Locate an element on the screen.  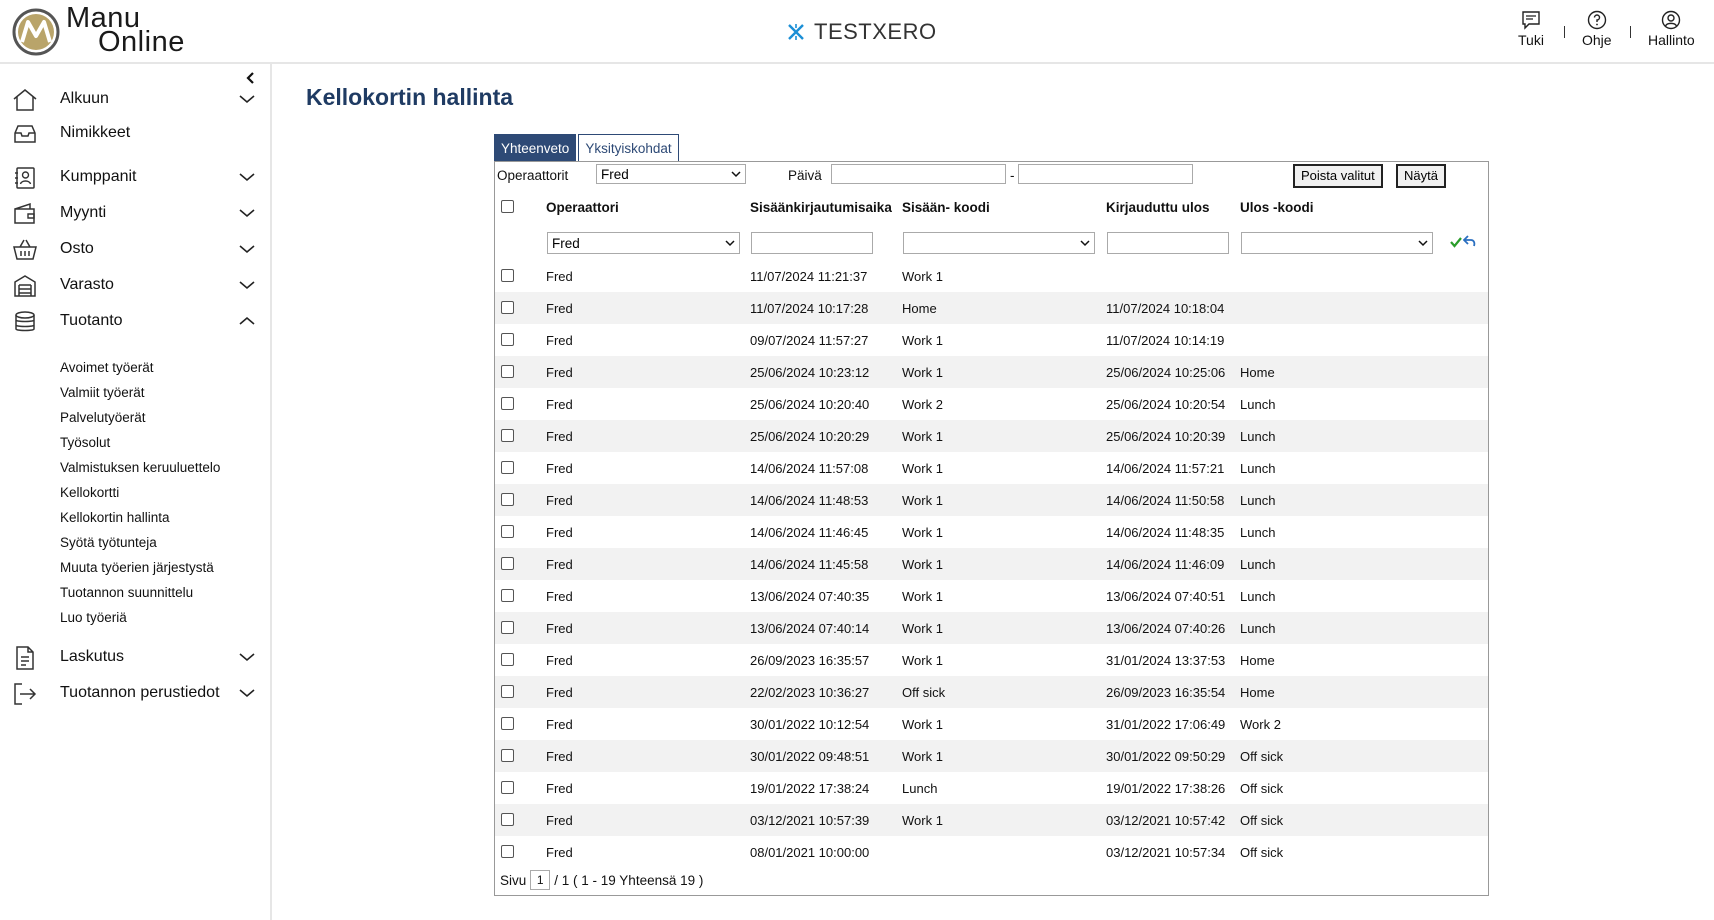
user-circle-icon is located at coordinates (1671, 20).